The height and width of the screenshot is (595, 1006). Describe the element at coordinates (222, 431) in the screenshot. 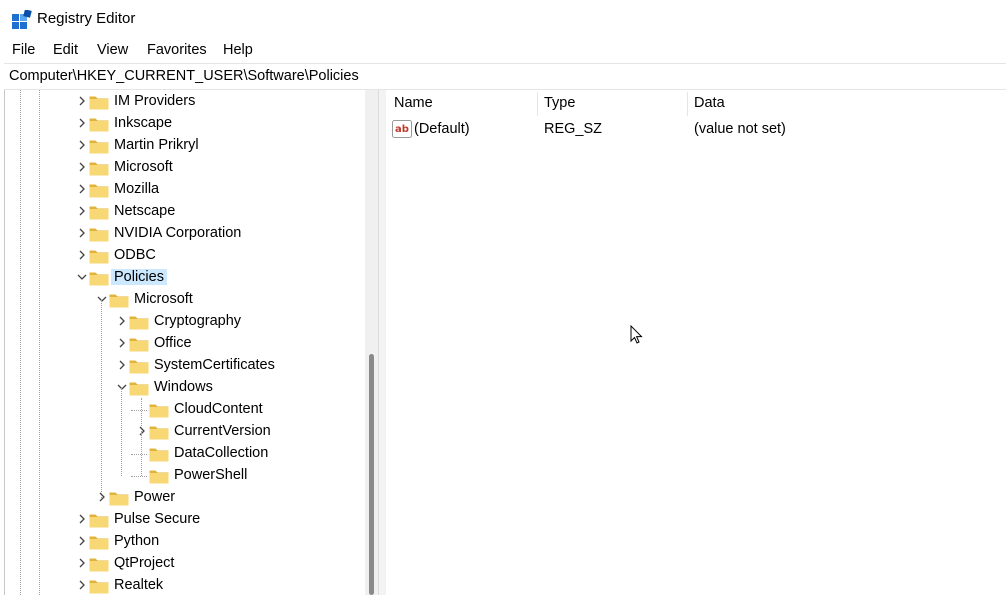

I see `tree-node-label: CurrentVersion` at that location.